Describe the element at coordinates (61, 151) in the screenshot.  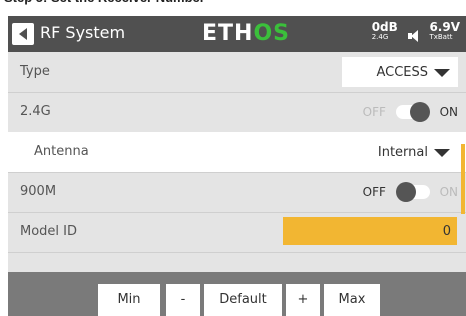
I see `antenna-label: Antenna` at that location.